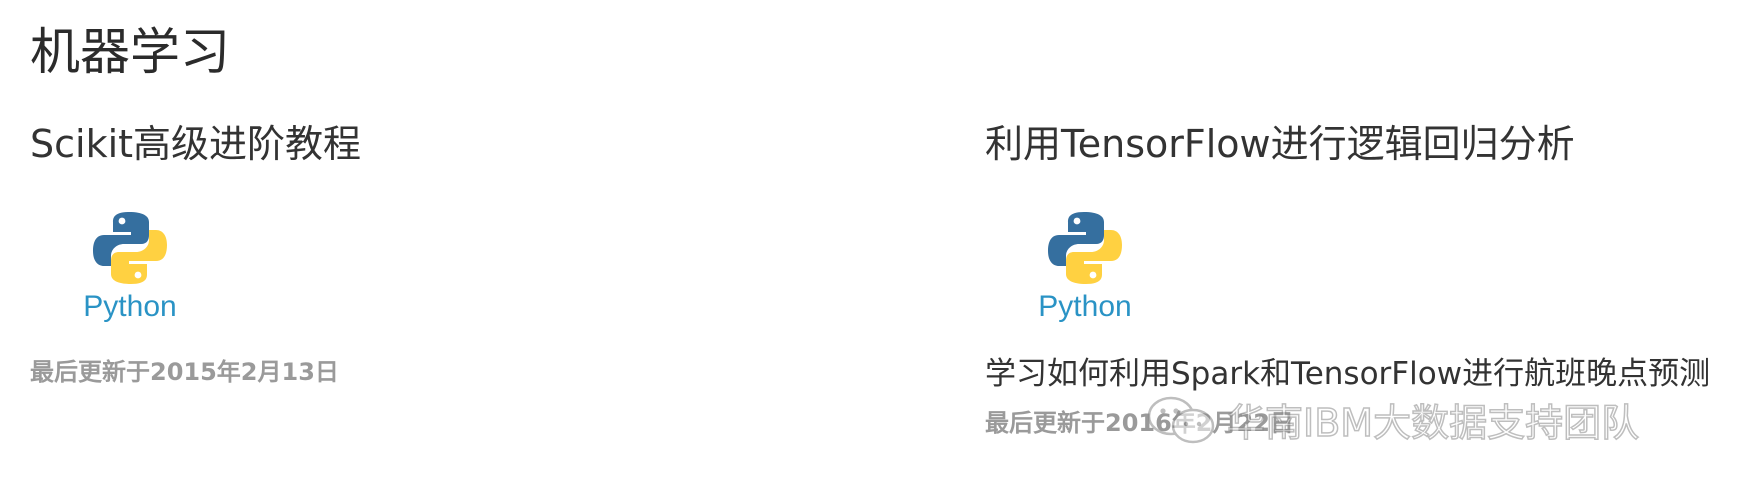 The width and height of the screenshot is (1740, 496). I want to click on wechat-icon, so click(1181, 419).